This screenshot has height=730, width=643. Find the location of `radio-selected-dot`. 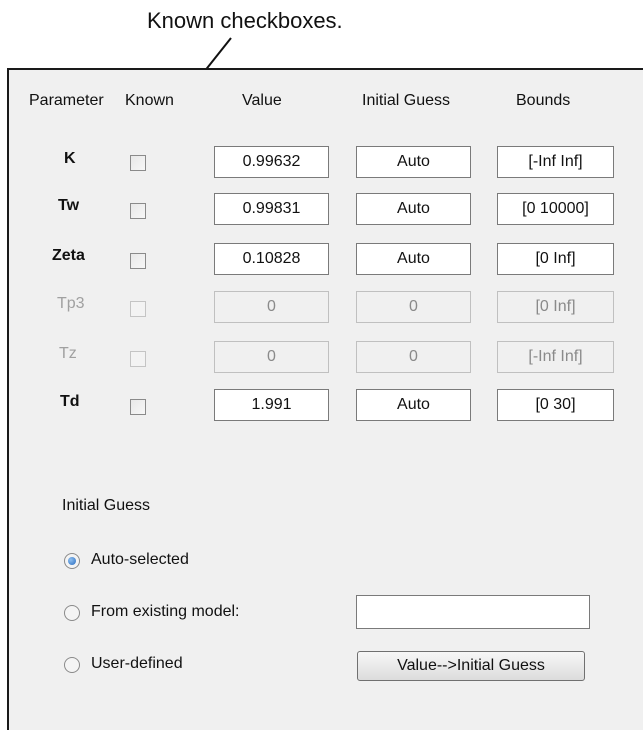

radio-selected-dot is located at coordinates (72, 561).